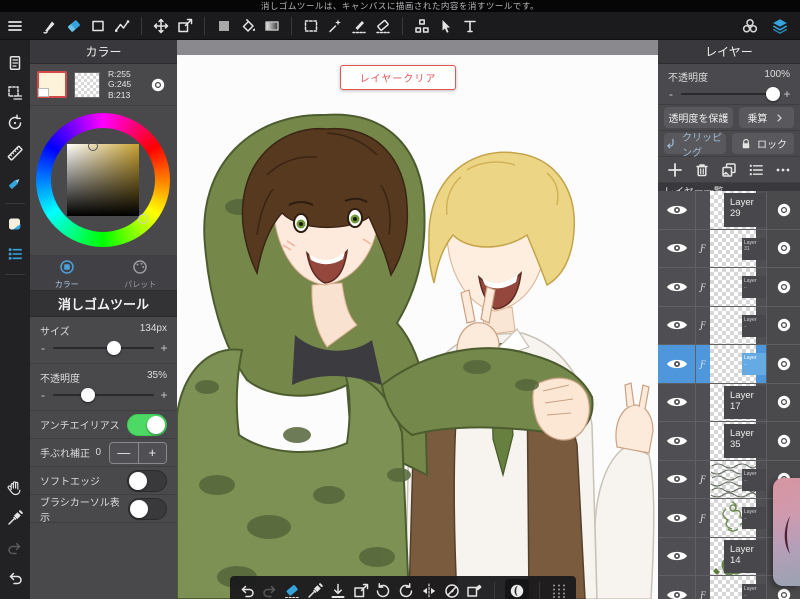  Describe the element at coordinates (675, 170) in the screenshot. I see `plus-icon` at that location.